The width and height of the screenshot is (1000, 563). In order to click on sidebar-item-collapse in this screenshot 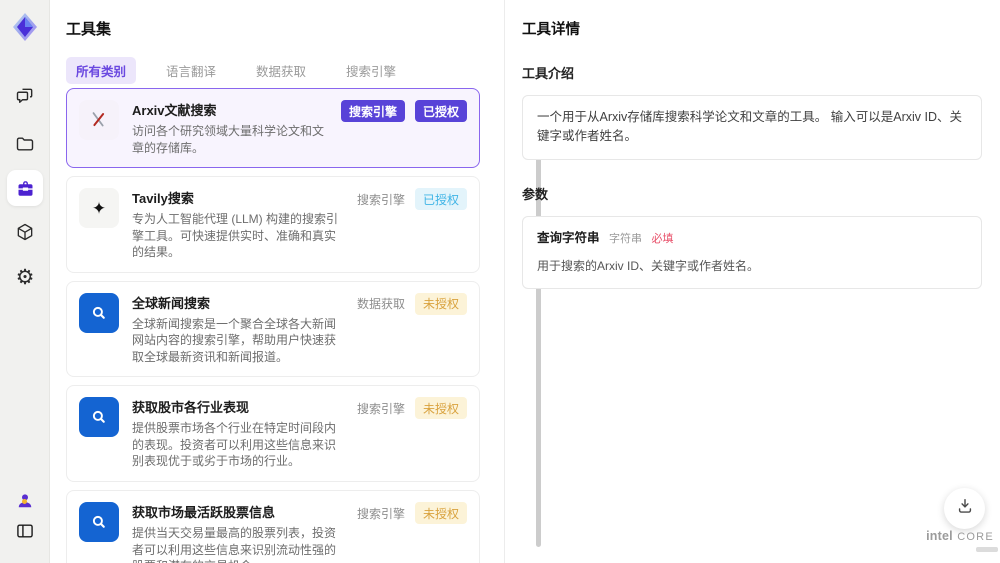, I will do `click(25, 531)`.